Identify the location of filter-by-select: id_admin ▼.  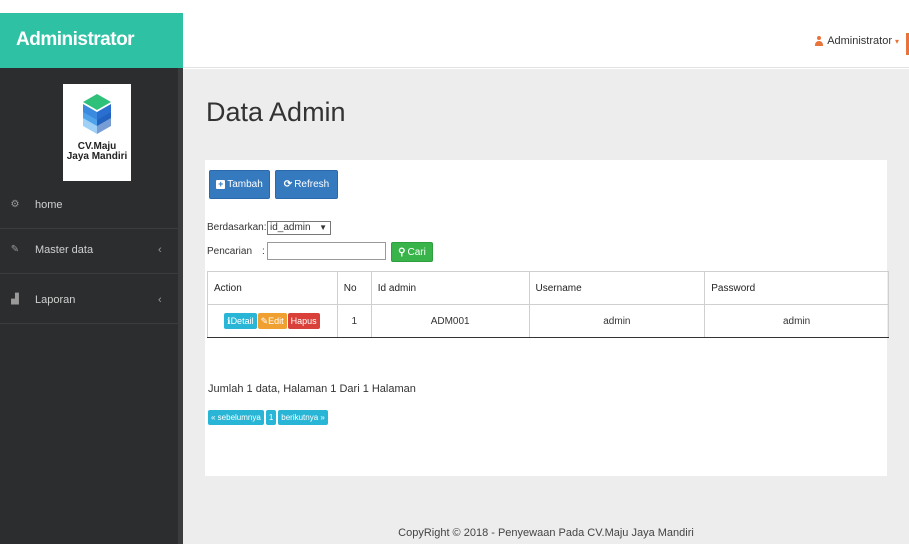
(299, 228).